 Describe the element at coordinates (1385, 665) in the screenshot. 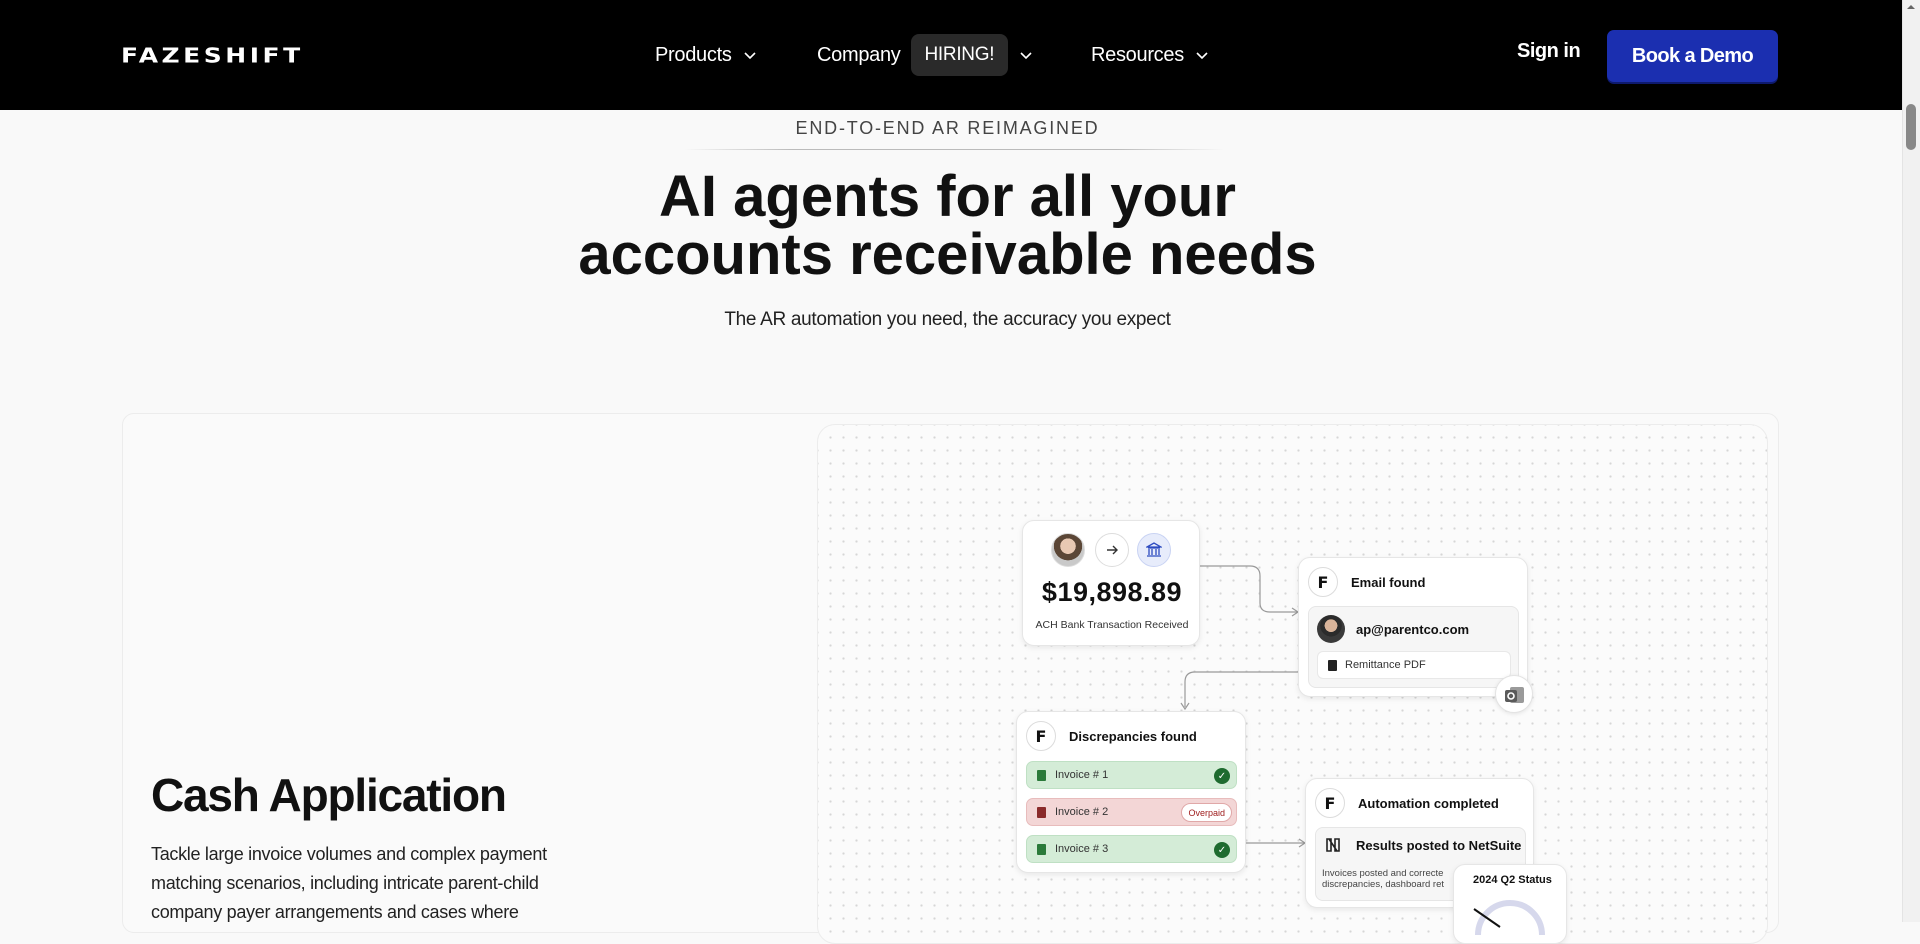

I see `attachment-label: Remittance PDF` at that location.